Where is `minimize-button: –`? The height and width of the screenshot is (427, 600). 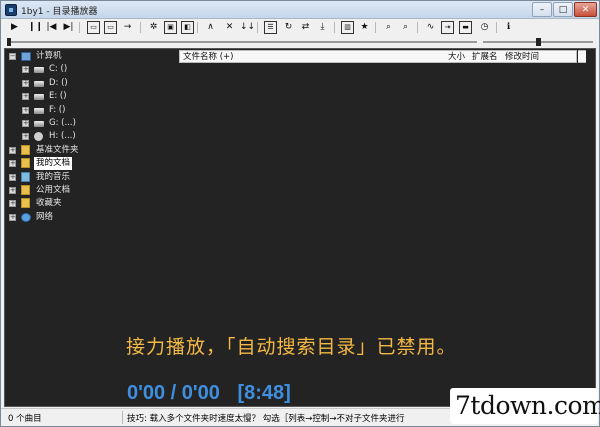
minimize-button: – is located at coordinates (542, 9).